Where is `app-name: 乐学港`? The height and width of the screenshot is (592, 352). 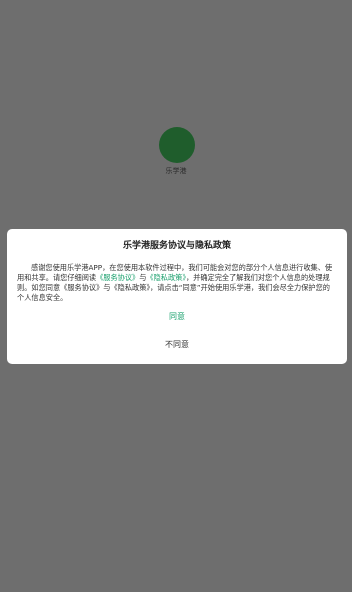
app-name: 乐学港 is located at coordinates (176, 171).